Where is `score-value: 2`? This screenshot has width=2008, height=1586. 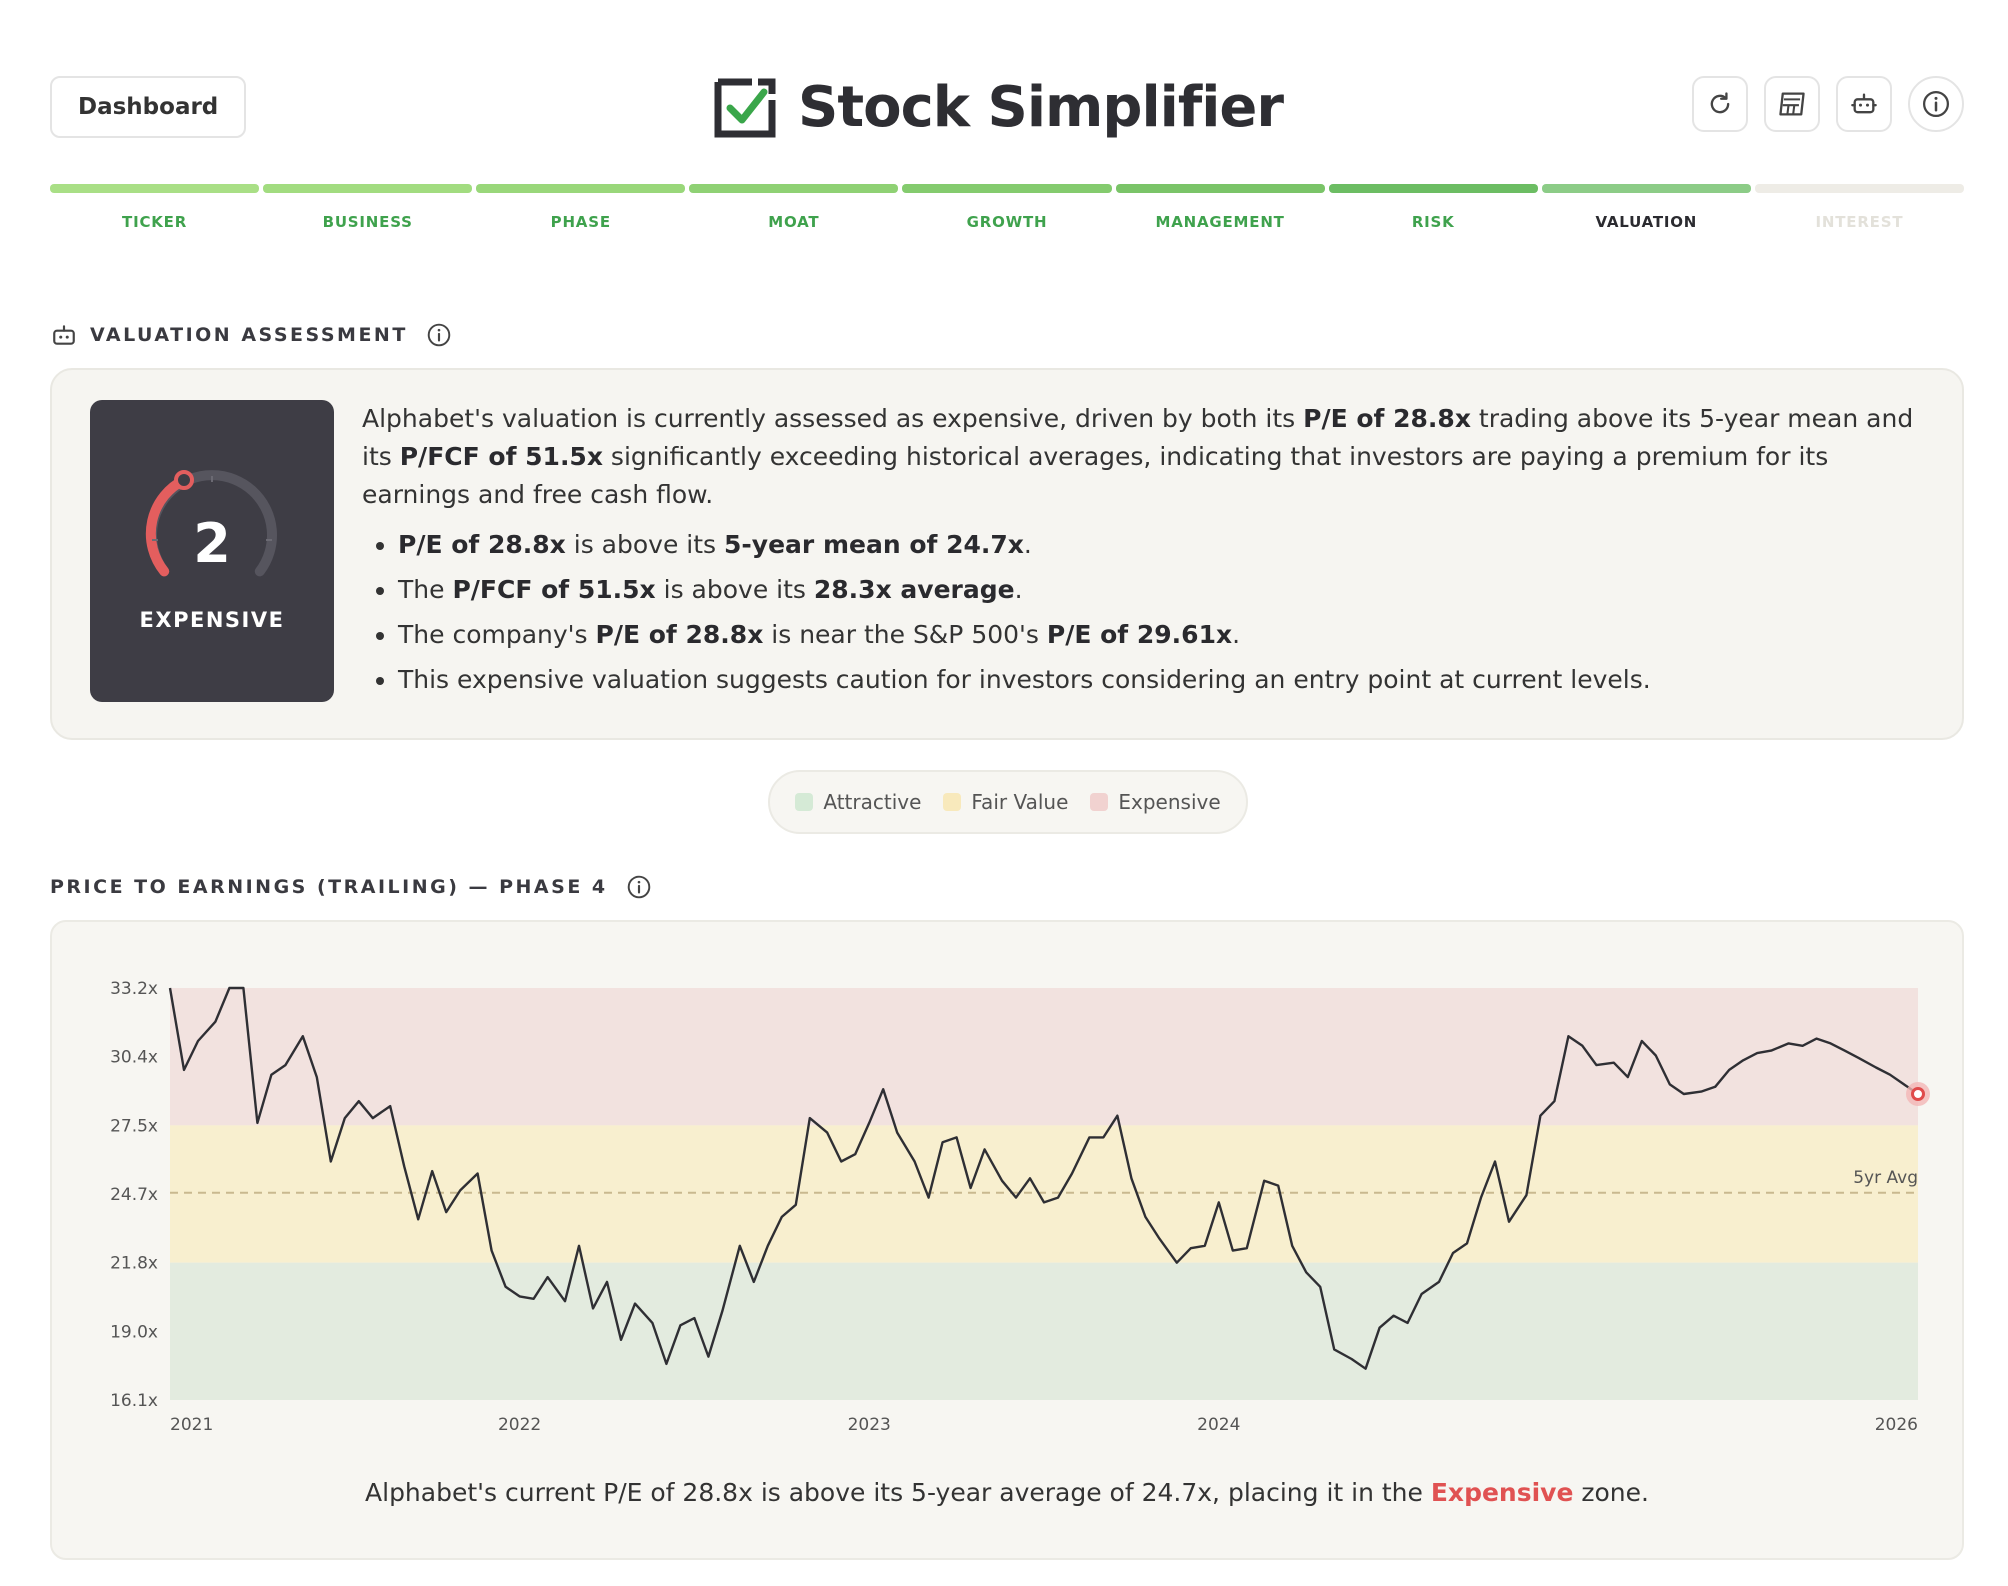 score-value: 2 is located at coordinates (212, 543).